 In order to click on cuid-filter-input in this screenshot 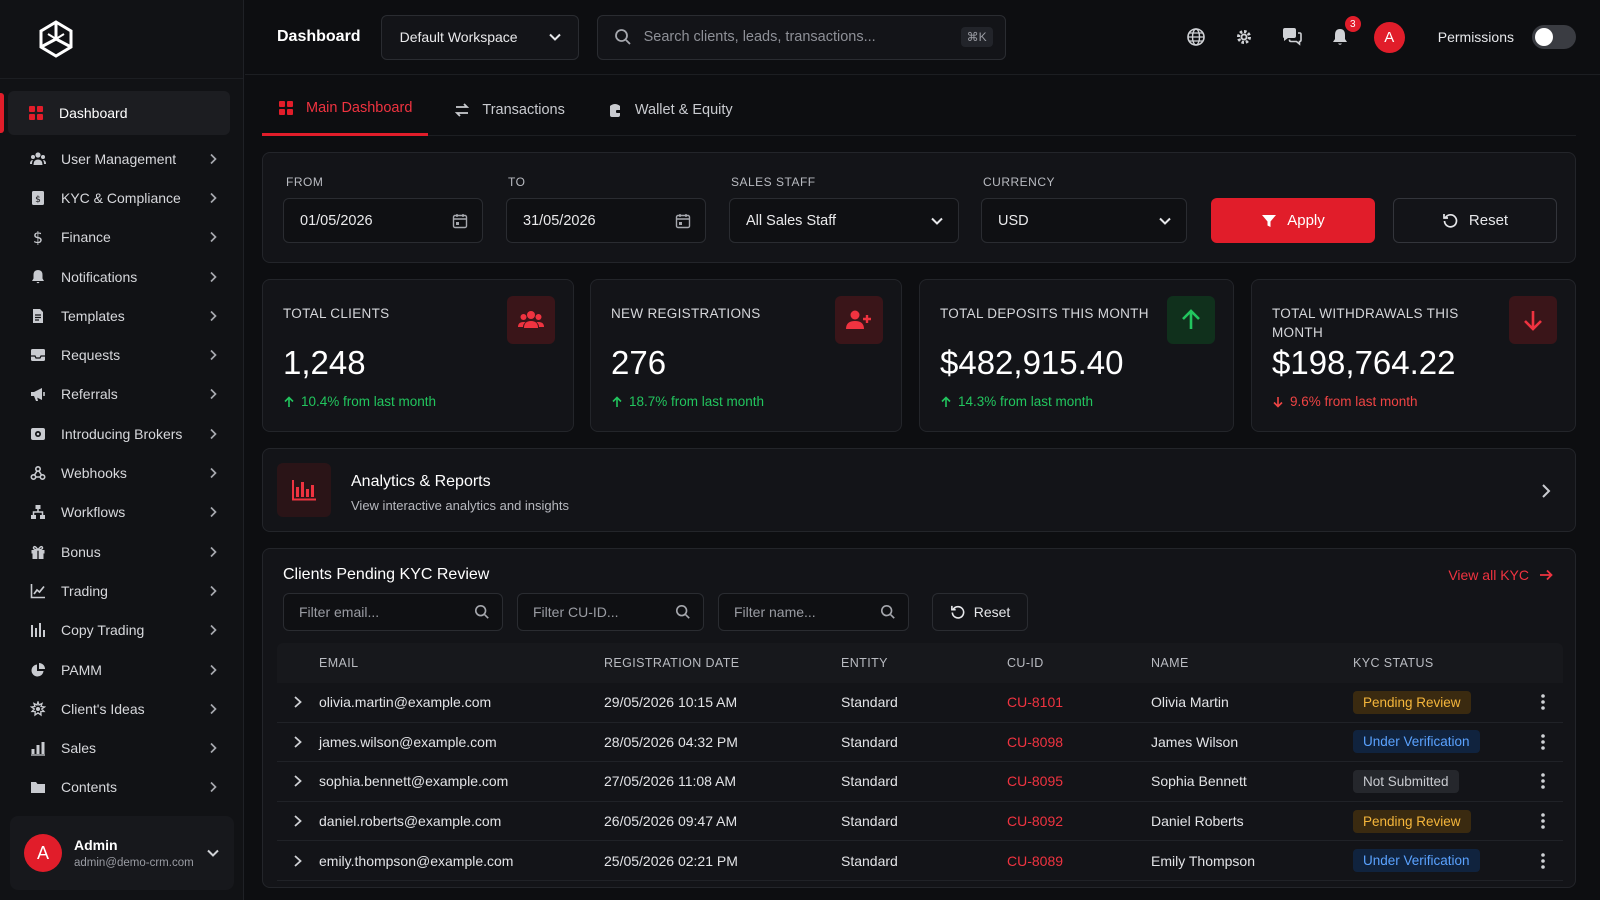, I will do `click(604, 612)`.